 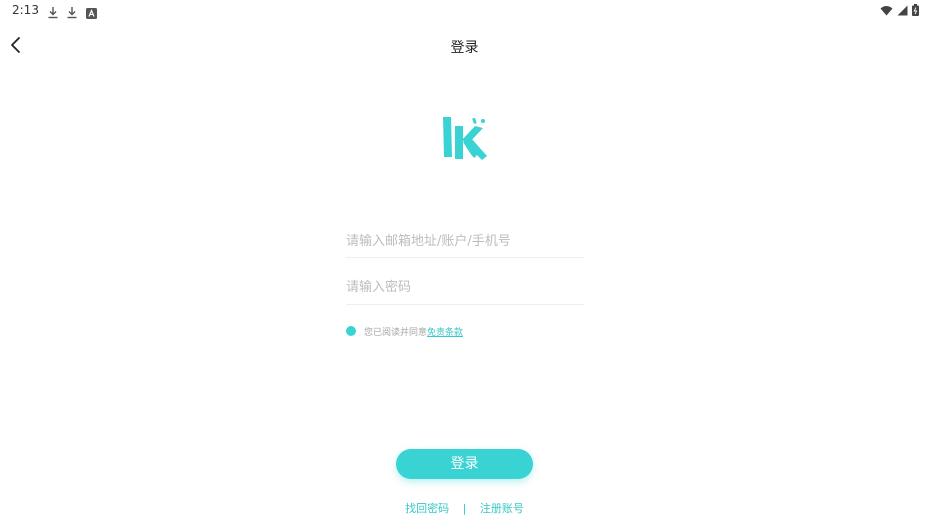 I want to click on agreement-text: 您已阅读并同意, so click(x=396, y=332).